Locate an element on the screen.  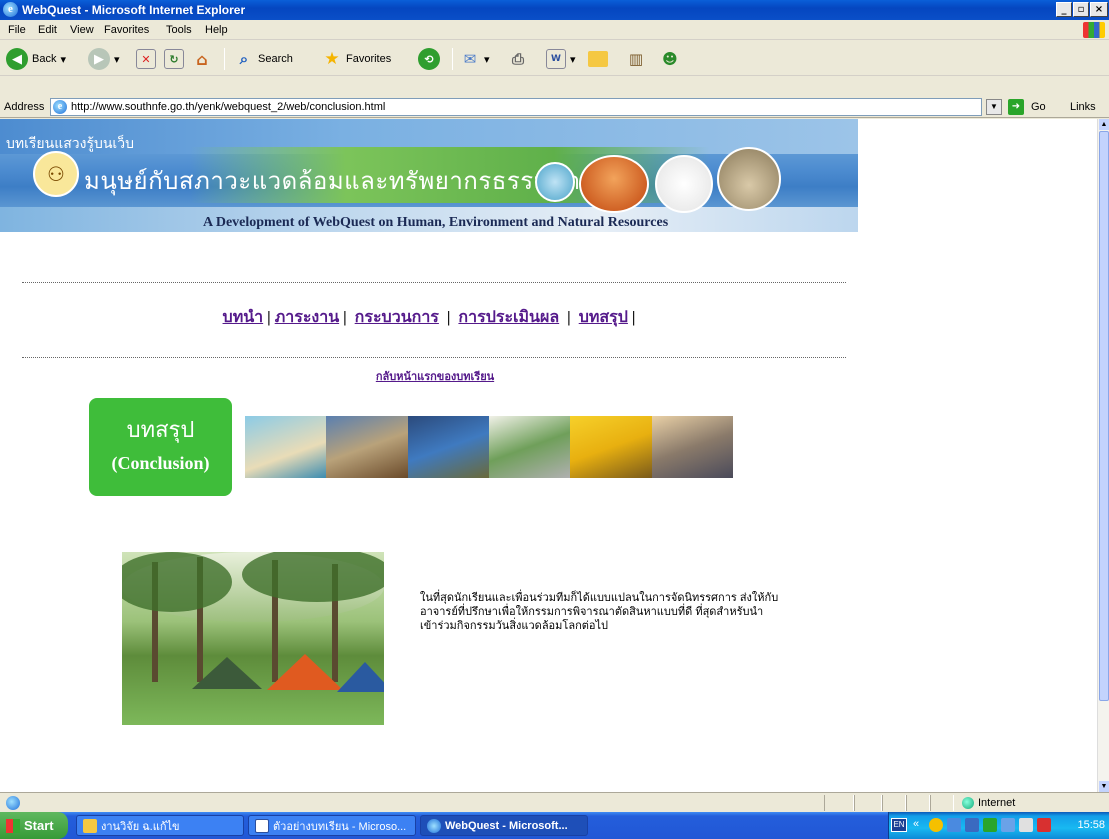
maximize-button: ▫ is located at coordinates (1081, 9).